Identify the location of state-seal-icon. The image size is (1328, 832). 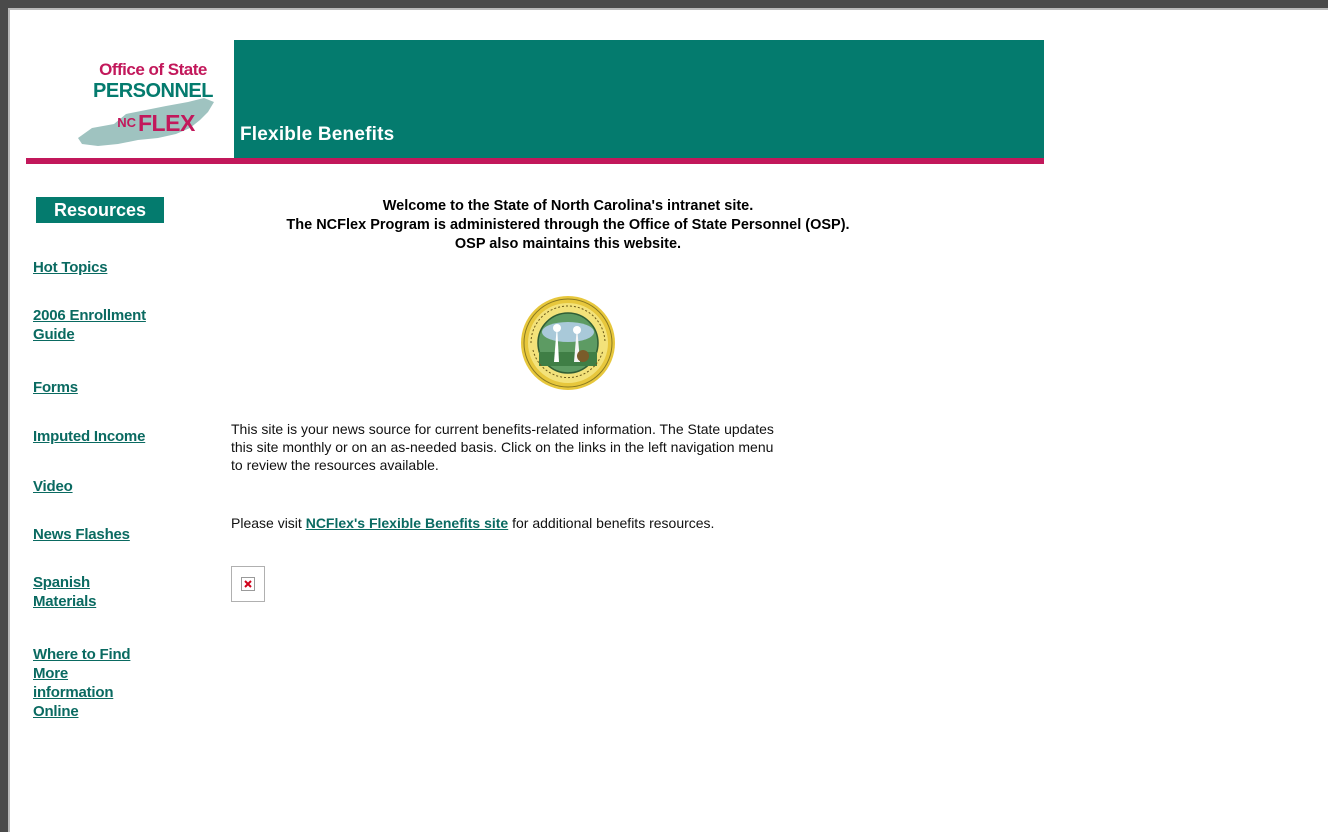
(568, 343).